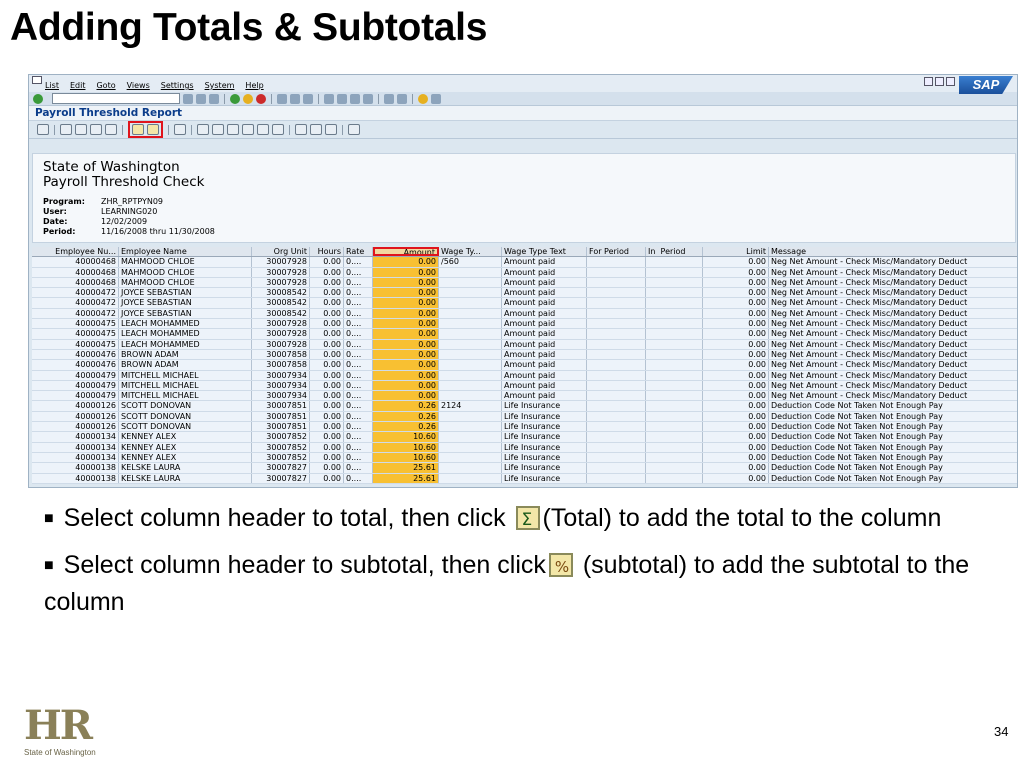 The image size is (1024, 768). What do you see at coordinates (203, 129) in the screenshot?
I see `print-preview-icon` at bounding box center [203, 129].